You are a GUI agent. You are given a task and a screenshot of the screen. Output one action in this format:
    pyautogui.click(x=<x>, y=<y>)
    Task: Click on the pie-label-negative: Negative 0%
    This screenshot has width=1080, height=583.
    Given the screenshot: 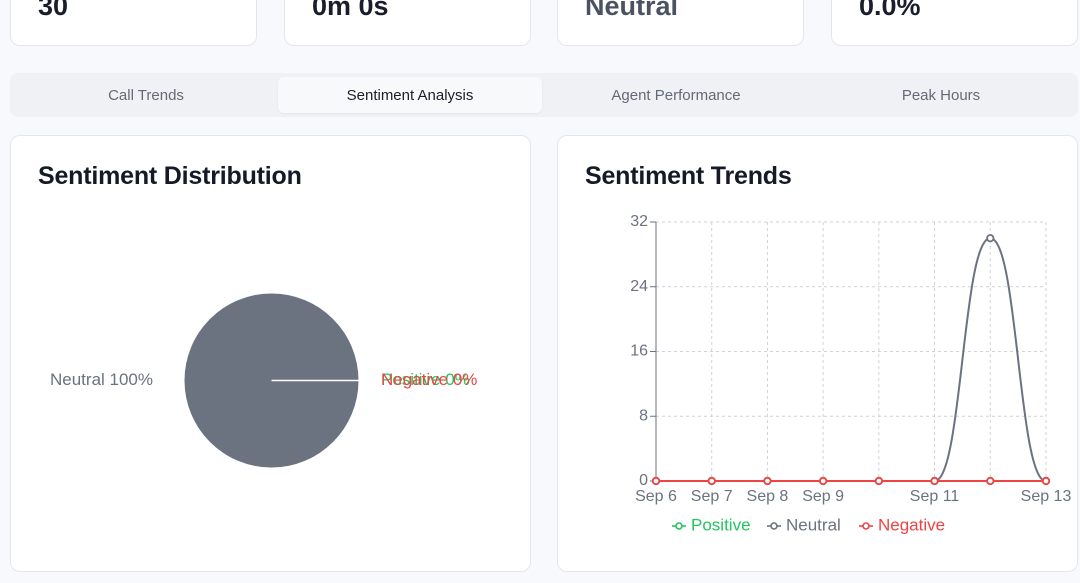 What is the action you would take?
    pyautogui.click(x=429, y=379)
    